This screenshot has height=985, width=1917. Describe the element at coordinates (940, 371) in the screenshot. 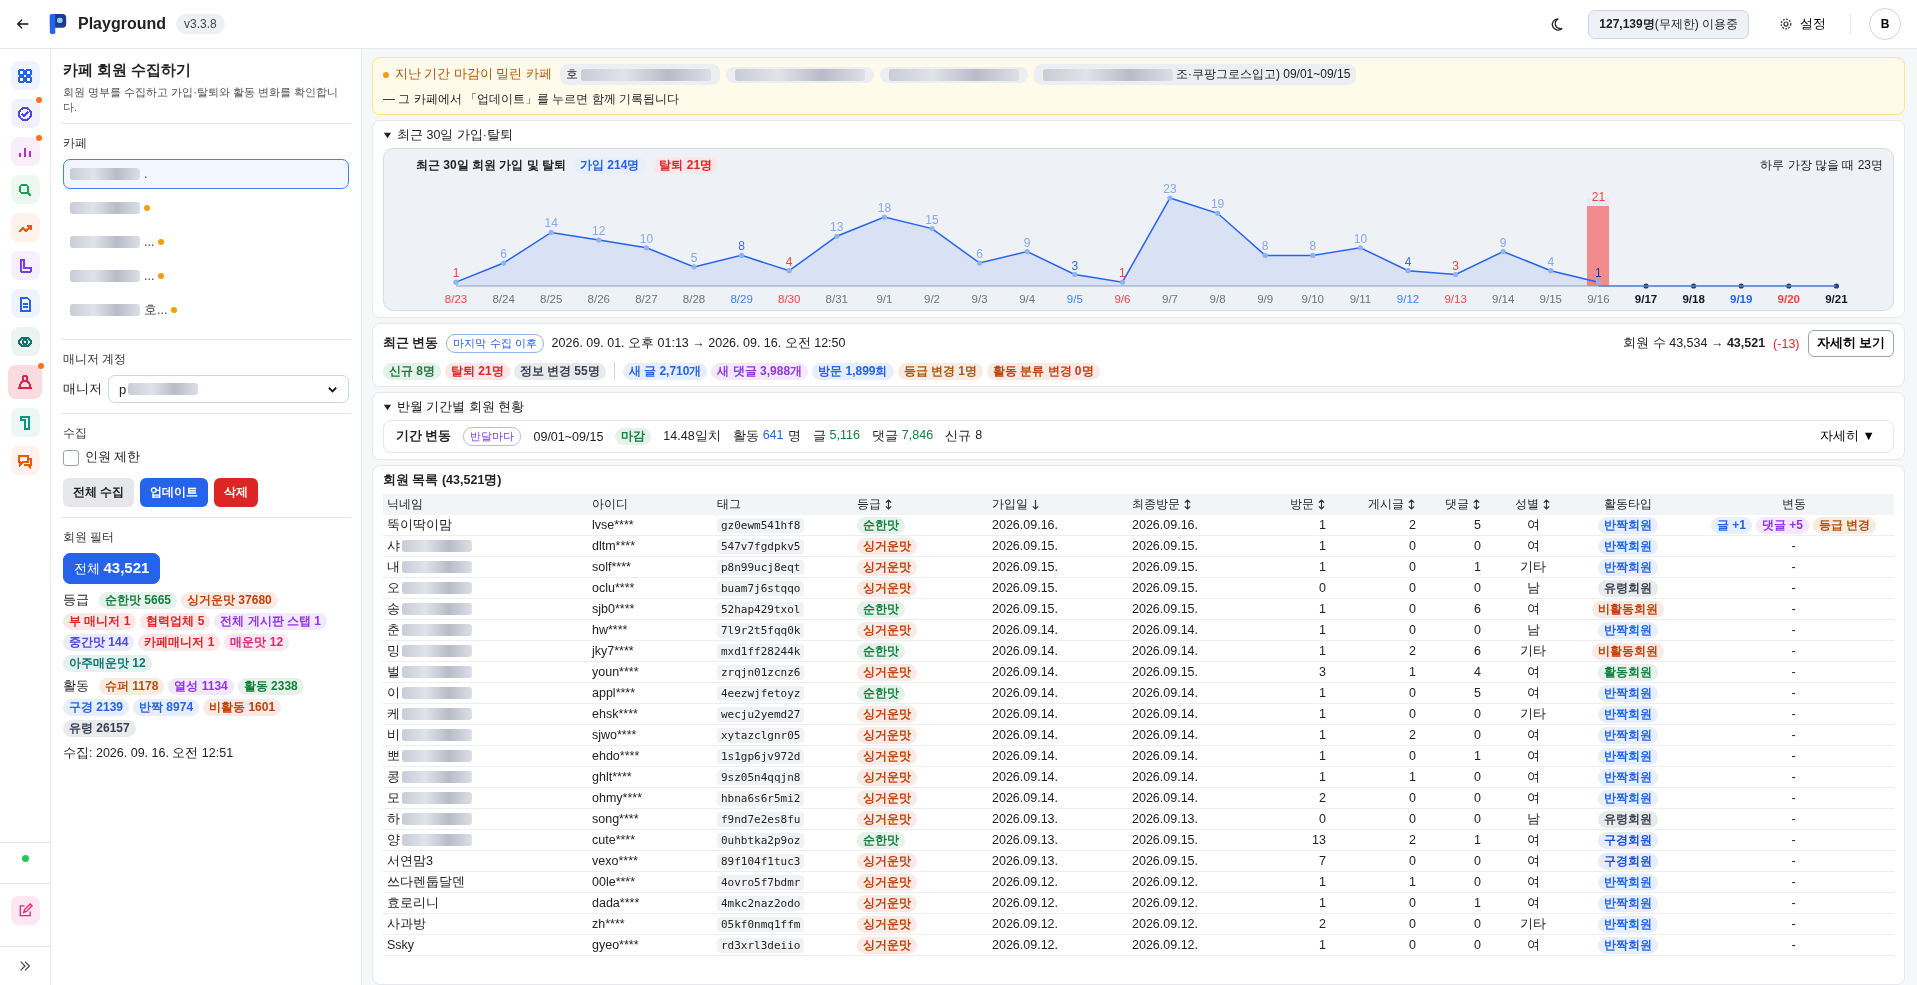

I see `summary-chip: 등급 변경 1명` at that location.